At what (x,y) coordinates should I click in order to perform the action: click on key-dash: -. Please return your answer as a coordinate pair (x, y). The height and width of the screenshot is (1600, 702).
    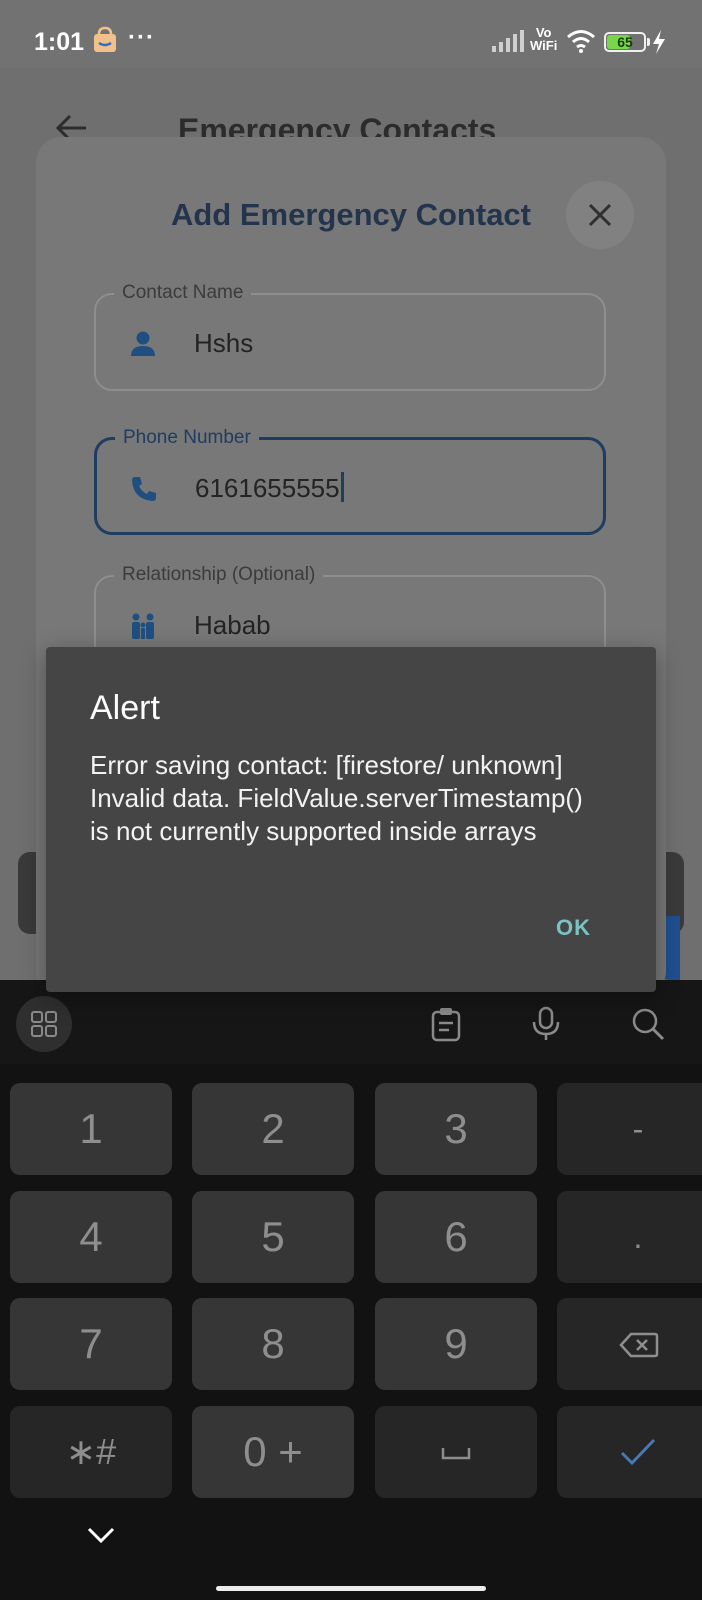
    Looking at the image, I should click on (629, 1129).